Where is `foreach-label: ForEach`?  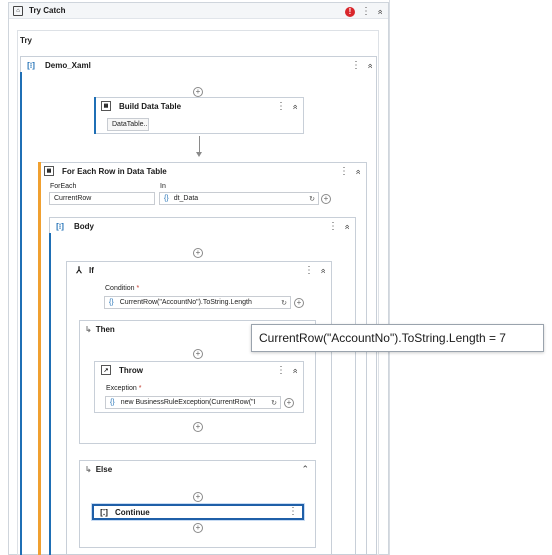
foreach-label: ForEach is located at coordinates (63, 186).